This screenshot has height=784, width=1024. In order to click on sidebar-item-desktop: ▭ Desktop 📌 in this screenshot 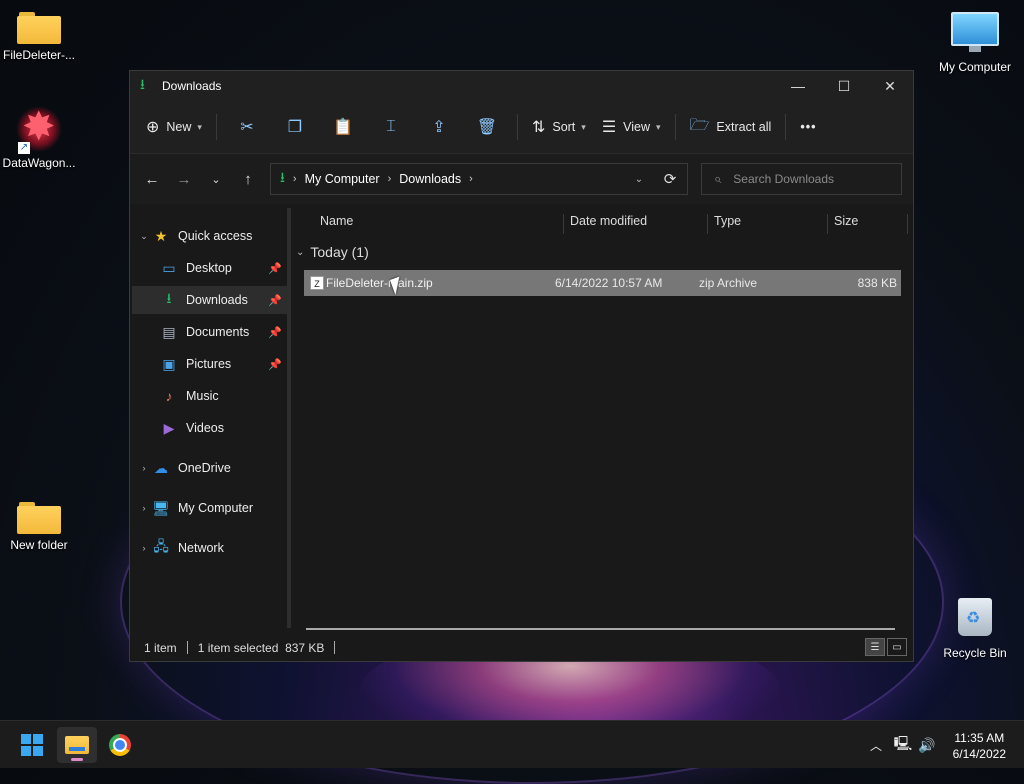, I will do `click(224, 268)`.